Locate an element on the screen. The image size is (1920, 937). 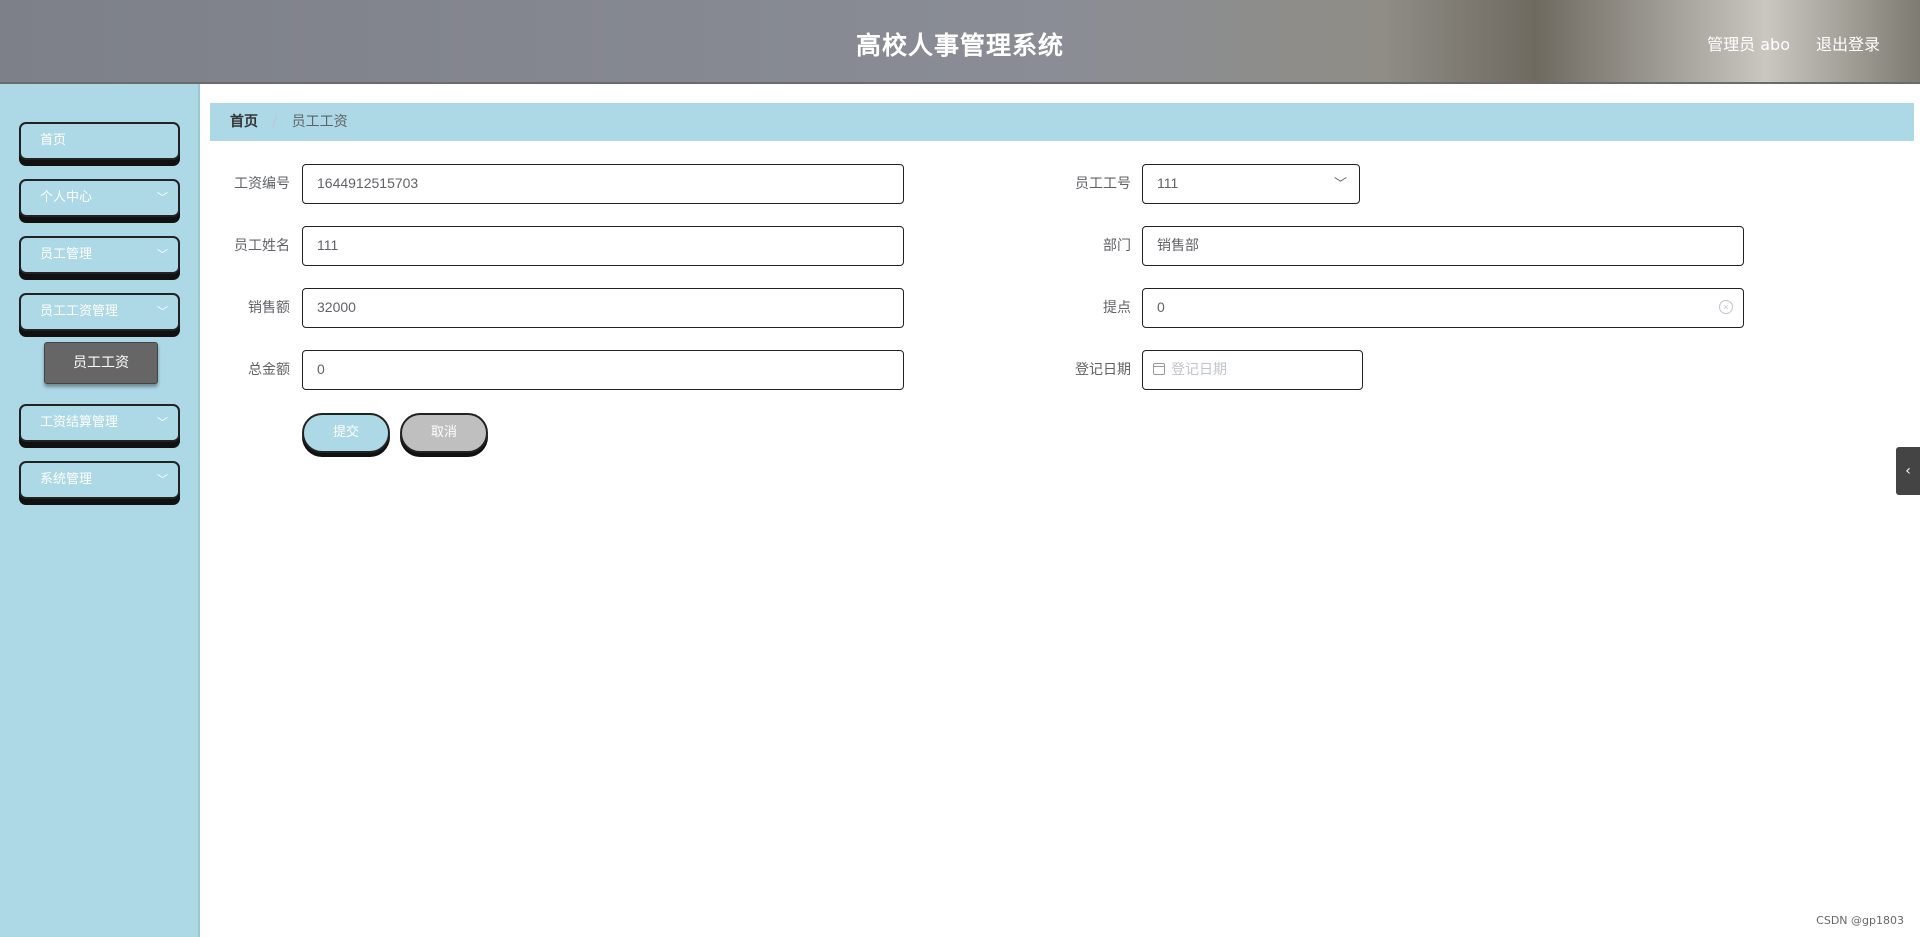
commission-value: 0 is located at coordinates (1161, 307).